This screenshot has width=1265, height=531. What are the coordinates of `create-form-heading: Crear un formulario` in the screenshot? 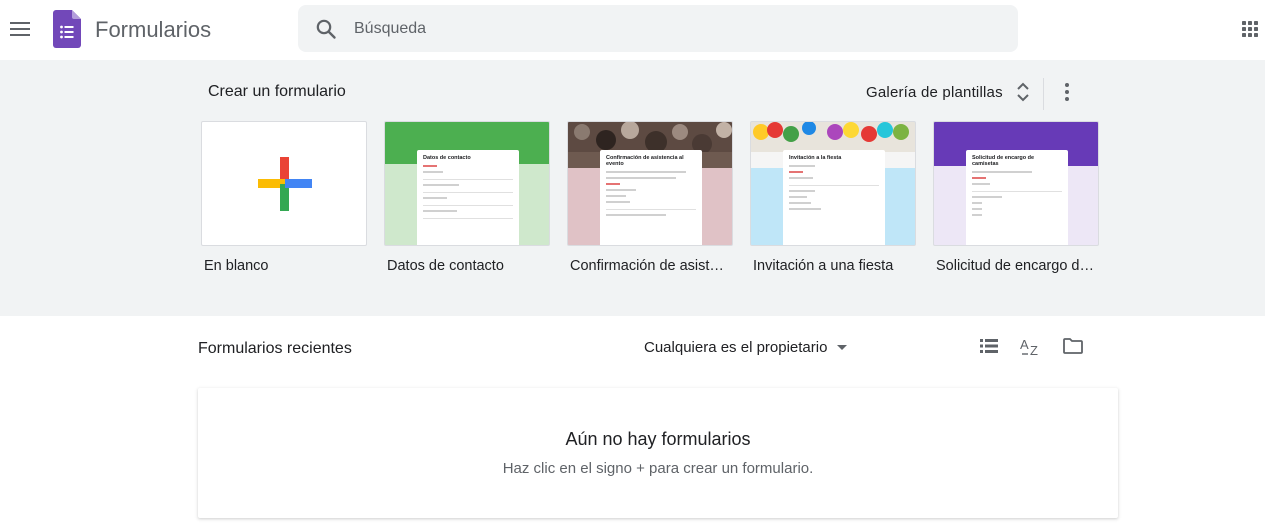 It's located at (277, 91).